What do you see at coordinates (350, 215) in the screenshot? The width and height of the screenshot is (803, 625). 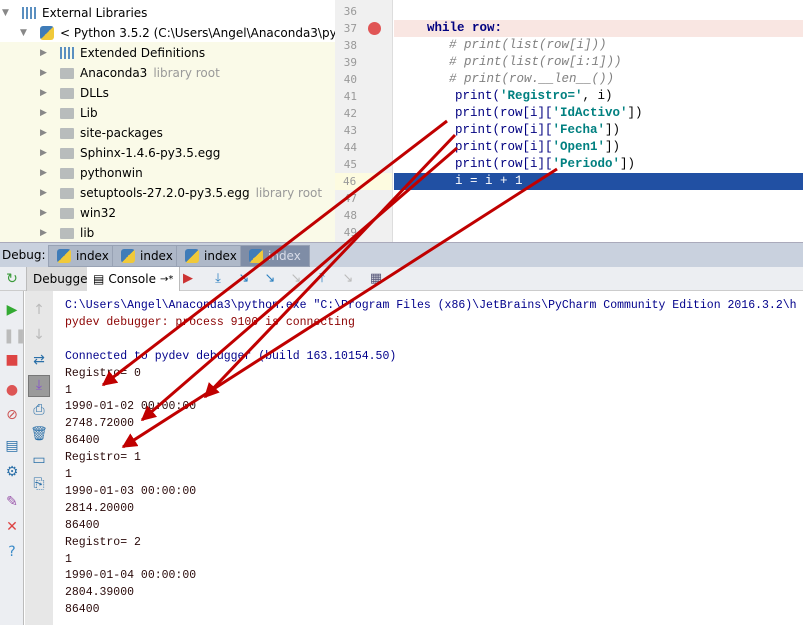 I see `line-number: 48` at bounding box center [350, 215].